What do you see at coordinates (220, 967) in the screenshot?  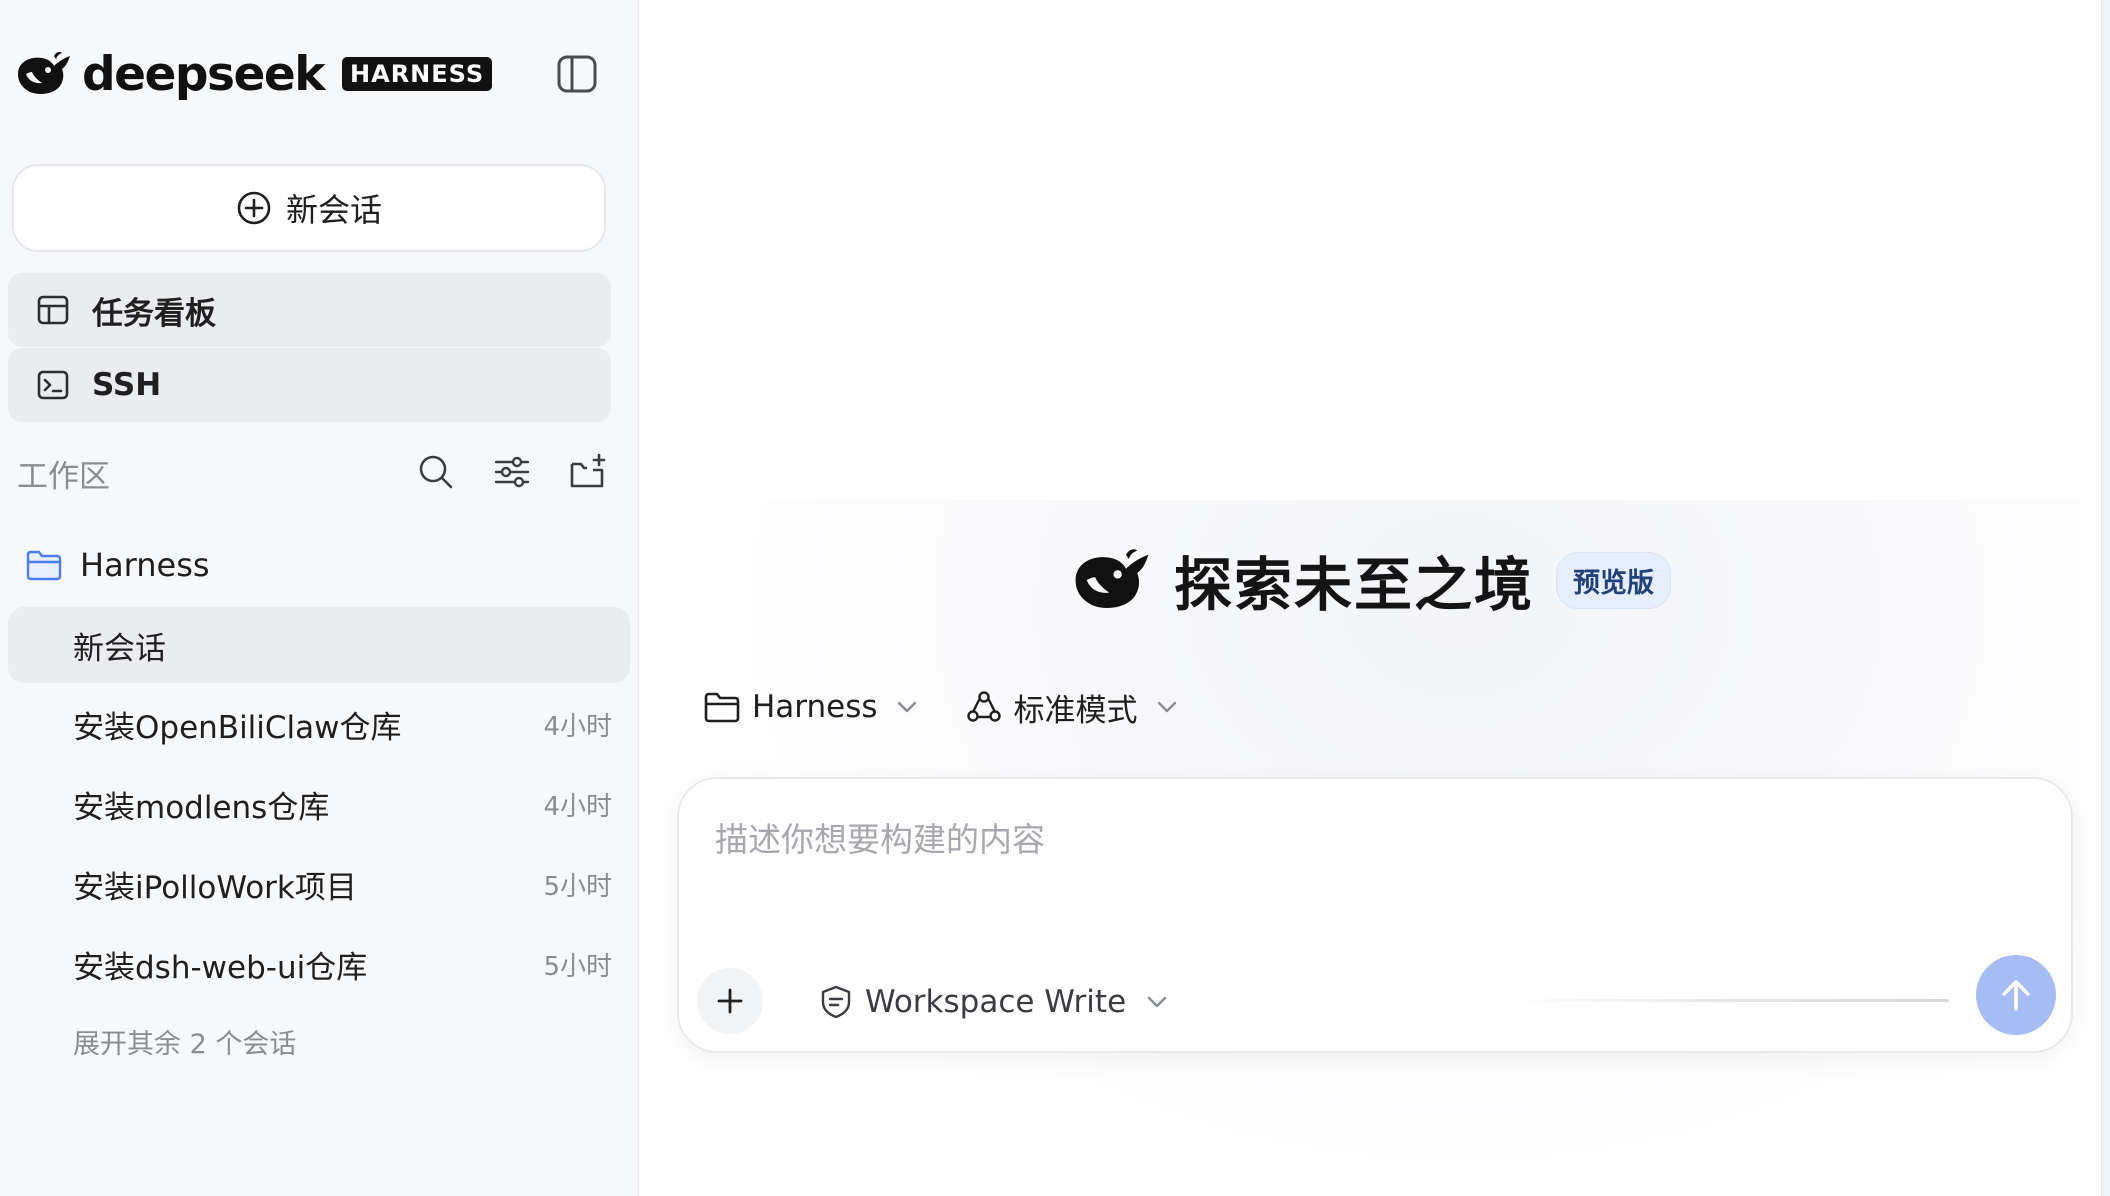 I see `session-title: 安装dsh-web-ui仓库` at bounding box center [220, 967].